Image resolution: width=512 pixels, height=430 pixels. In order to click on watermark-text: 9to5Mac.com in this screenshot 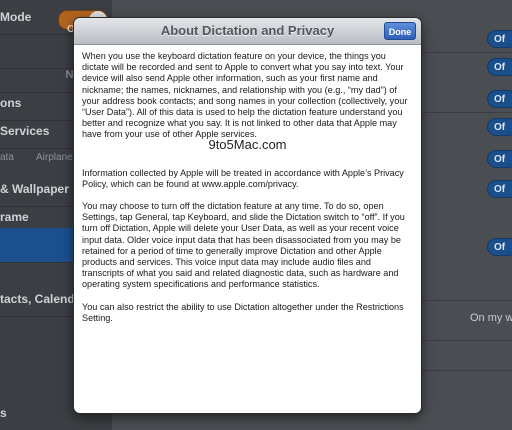, I will do `click(247, 144)`.